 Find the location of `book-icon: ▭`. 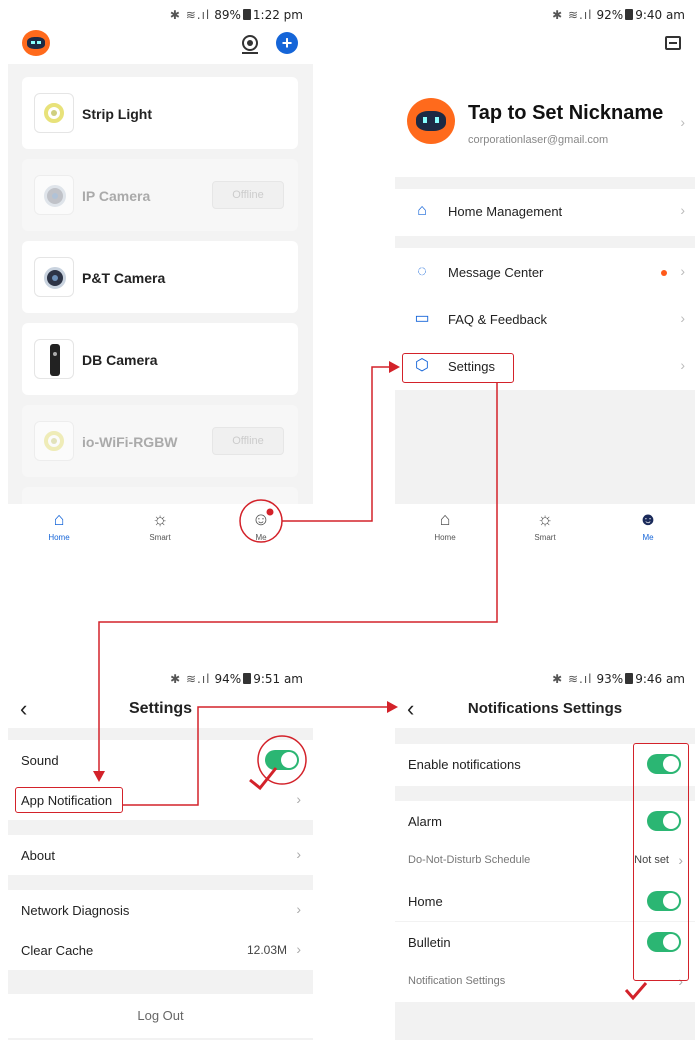

book-icon: ▭ is located at coordinates (422, 318).